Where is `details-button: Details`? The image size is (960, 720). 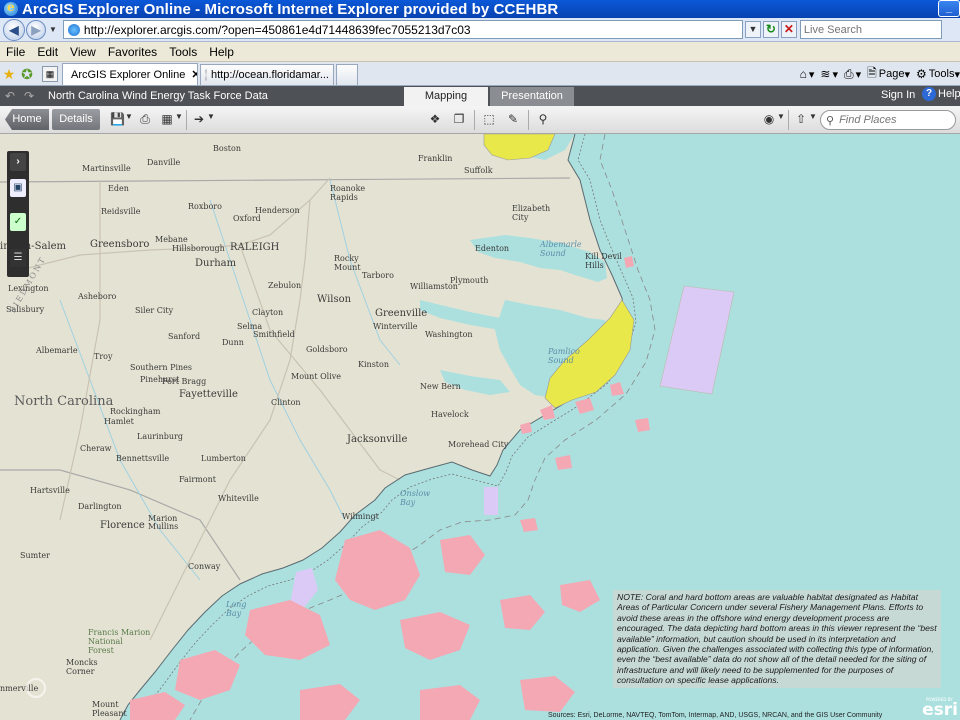 details-button: Details is located at coordinates (76, 119).